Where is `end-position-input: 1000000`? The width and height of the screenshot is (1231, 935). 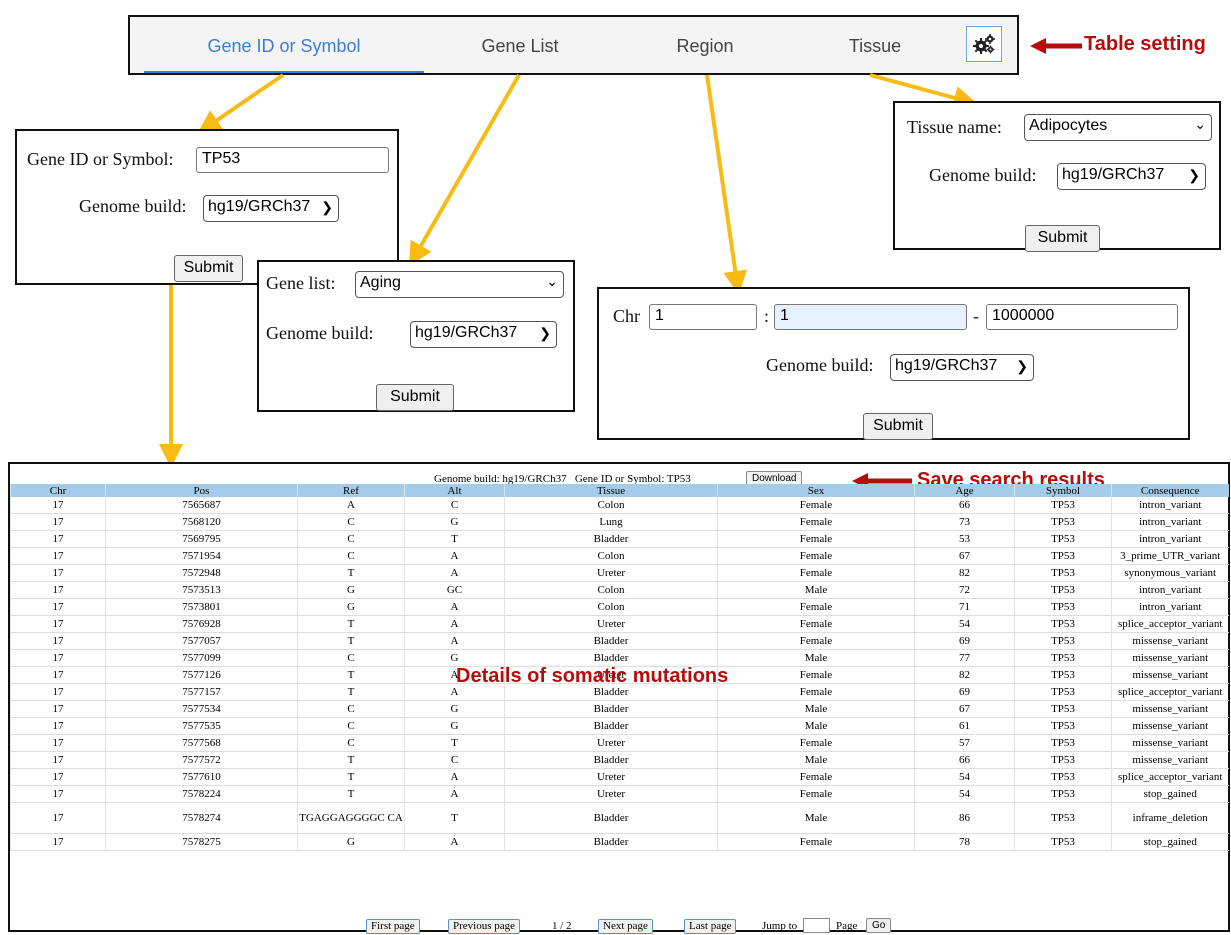 end-position-input: 1000000 is located at coordinates (1082, 317).